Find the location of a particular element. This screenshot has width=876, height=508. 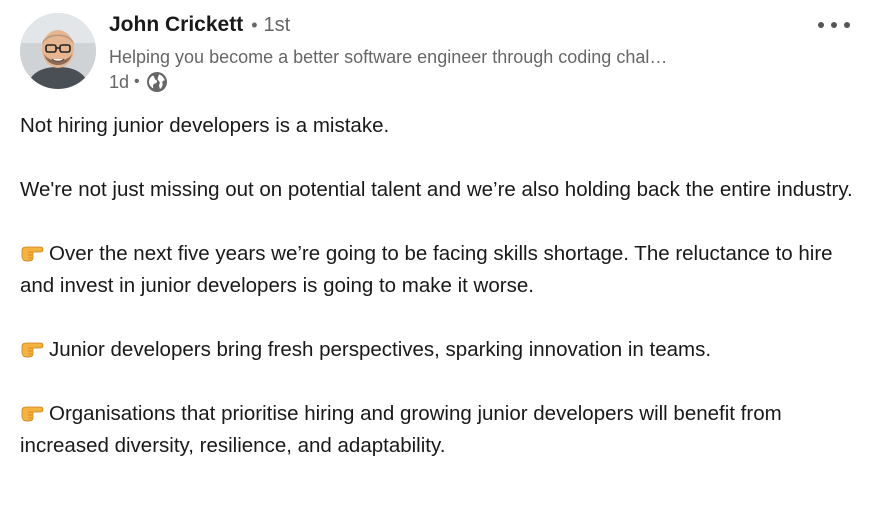

post-time-row: 1d • is located at coordinates (452, 82).